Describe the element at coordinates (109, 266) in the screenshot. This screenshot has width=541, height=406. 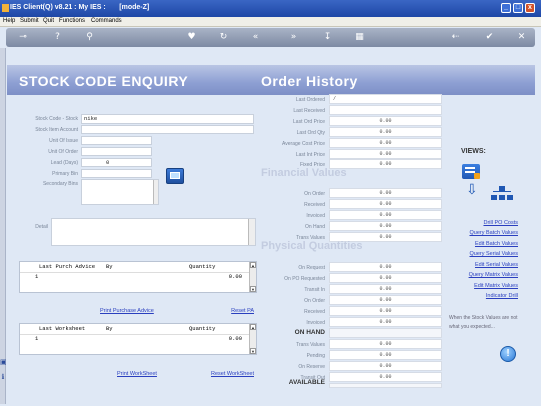
I see `purch-col-by: By` at that location.